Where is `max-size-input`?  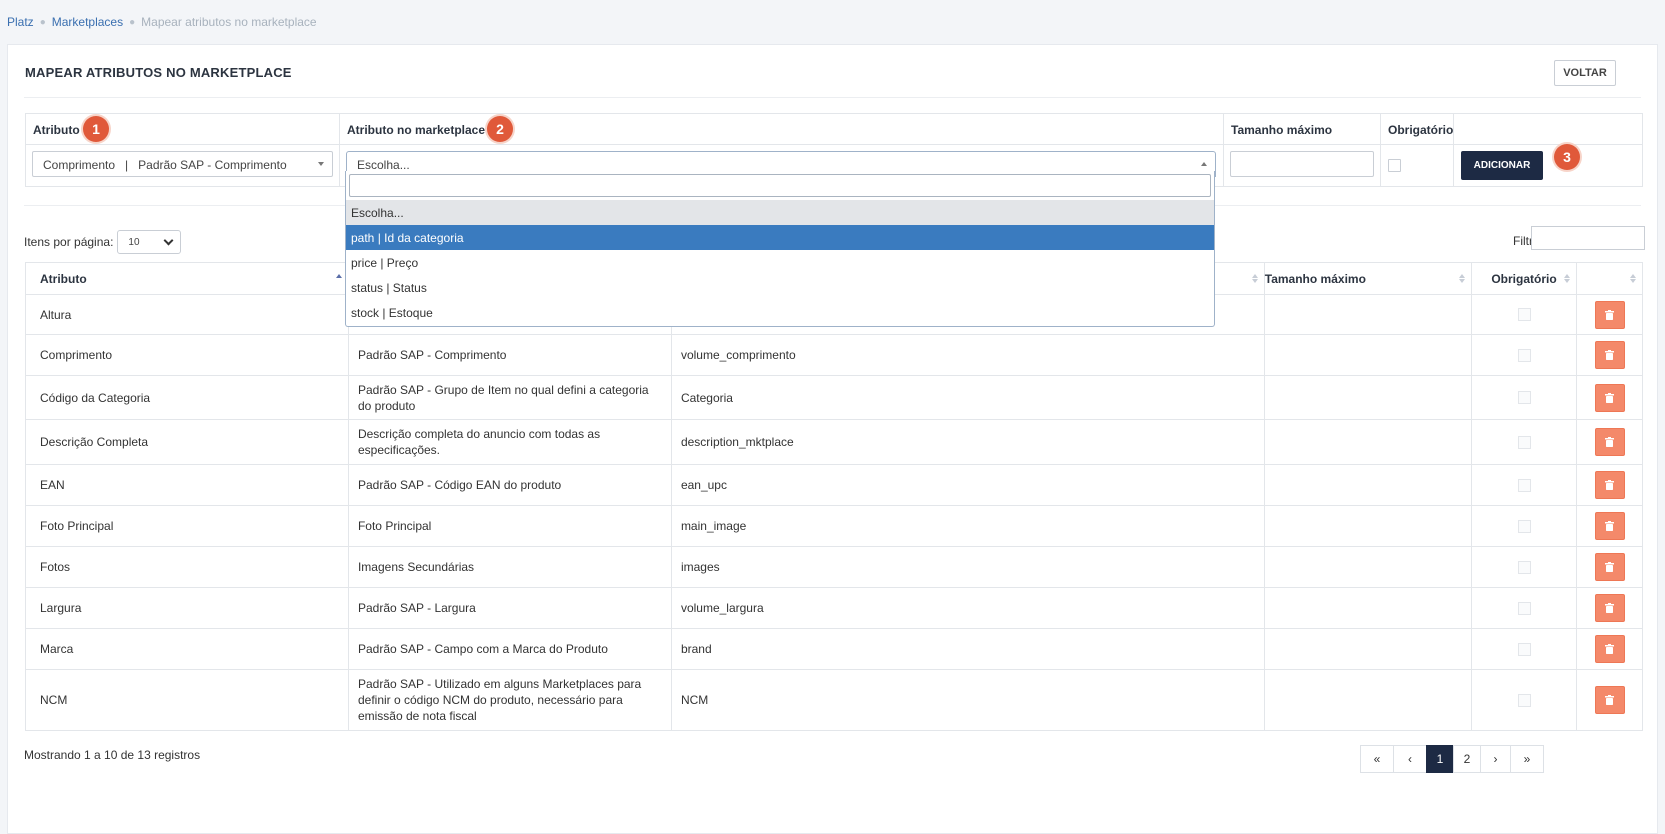 max-size-input is located at coordinates (1302, 164).